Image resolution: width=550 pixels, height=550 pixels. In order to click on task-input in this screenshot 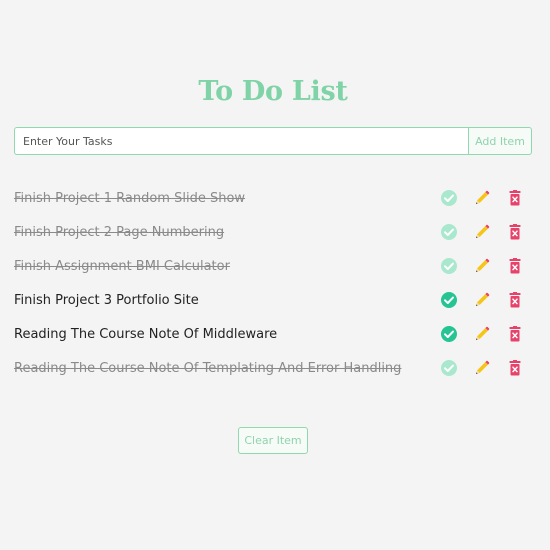, I will do `click(241, 141)`.